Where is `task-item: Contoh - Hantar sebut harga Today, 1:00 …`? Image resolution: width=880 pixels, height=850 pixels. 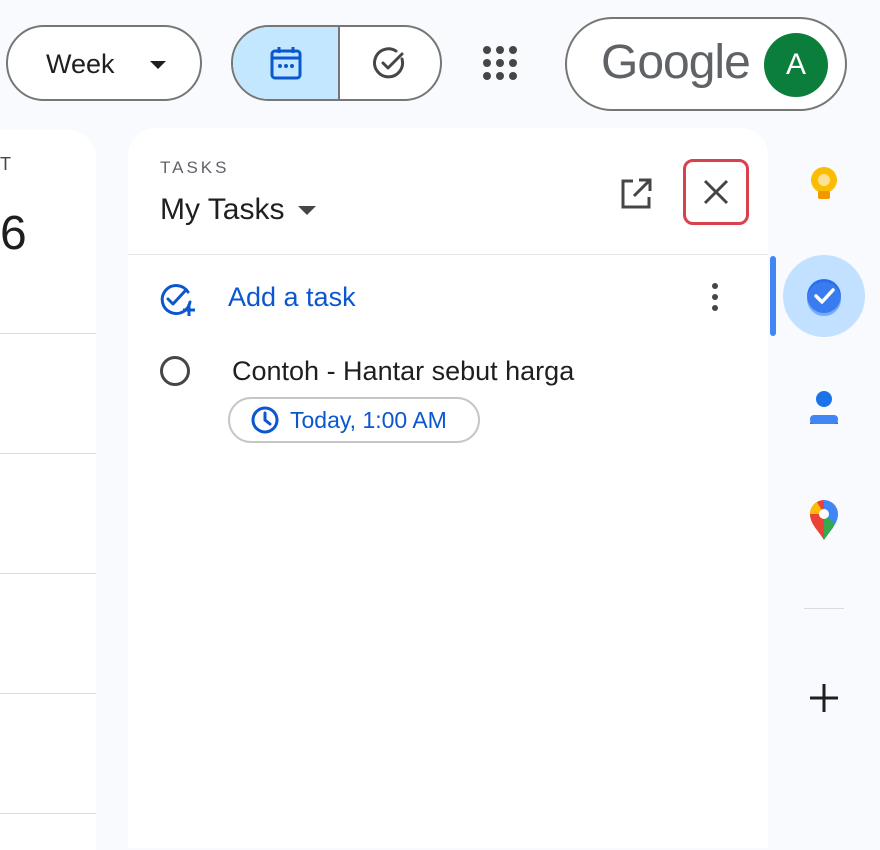
task-item: Contoh - Hantar sebut harga Today, 1:00 … is located at coordinates (438, 402).